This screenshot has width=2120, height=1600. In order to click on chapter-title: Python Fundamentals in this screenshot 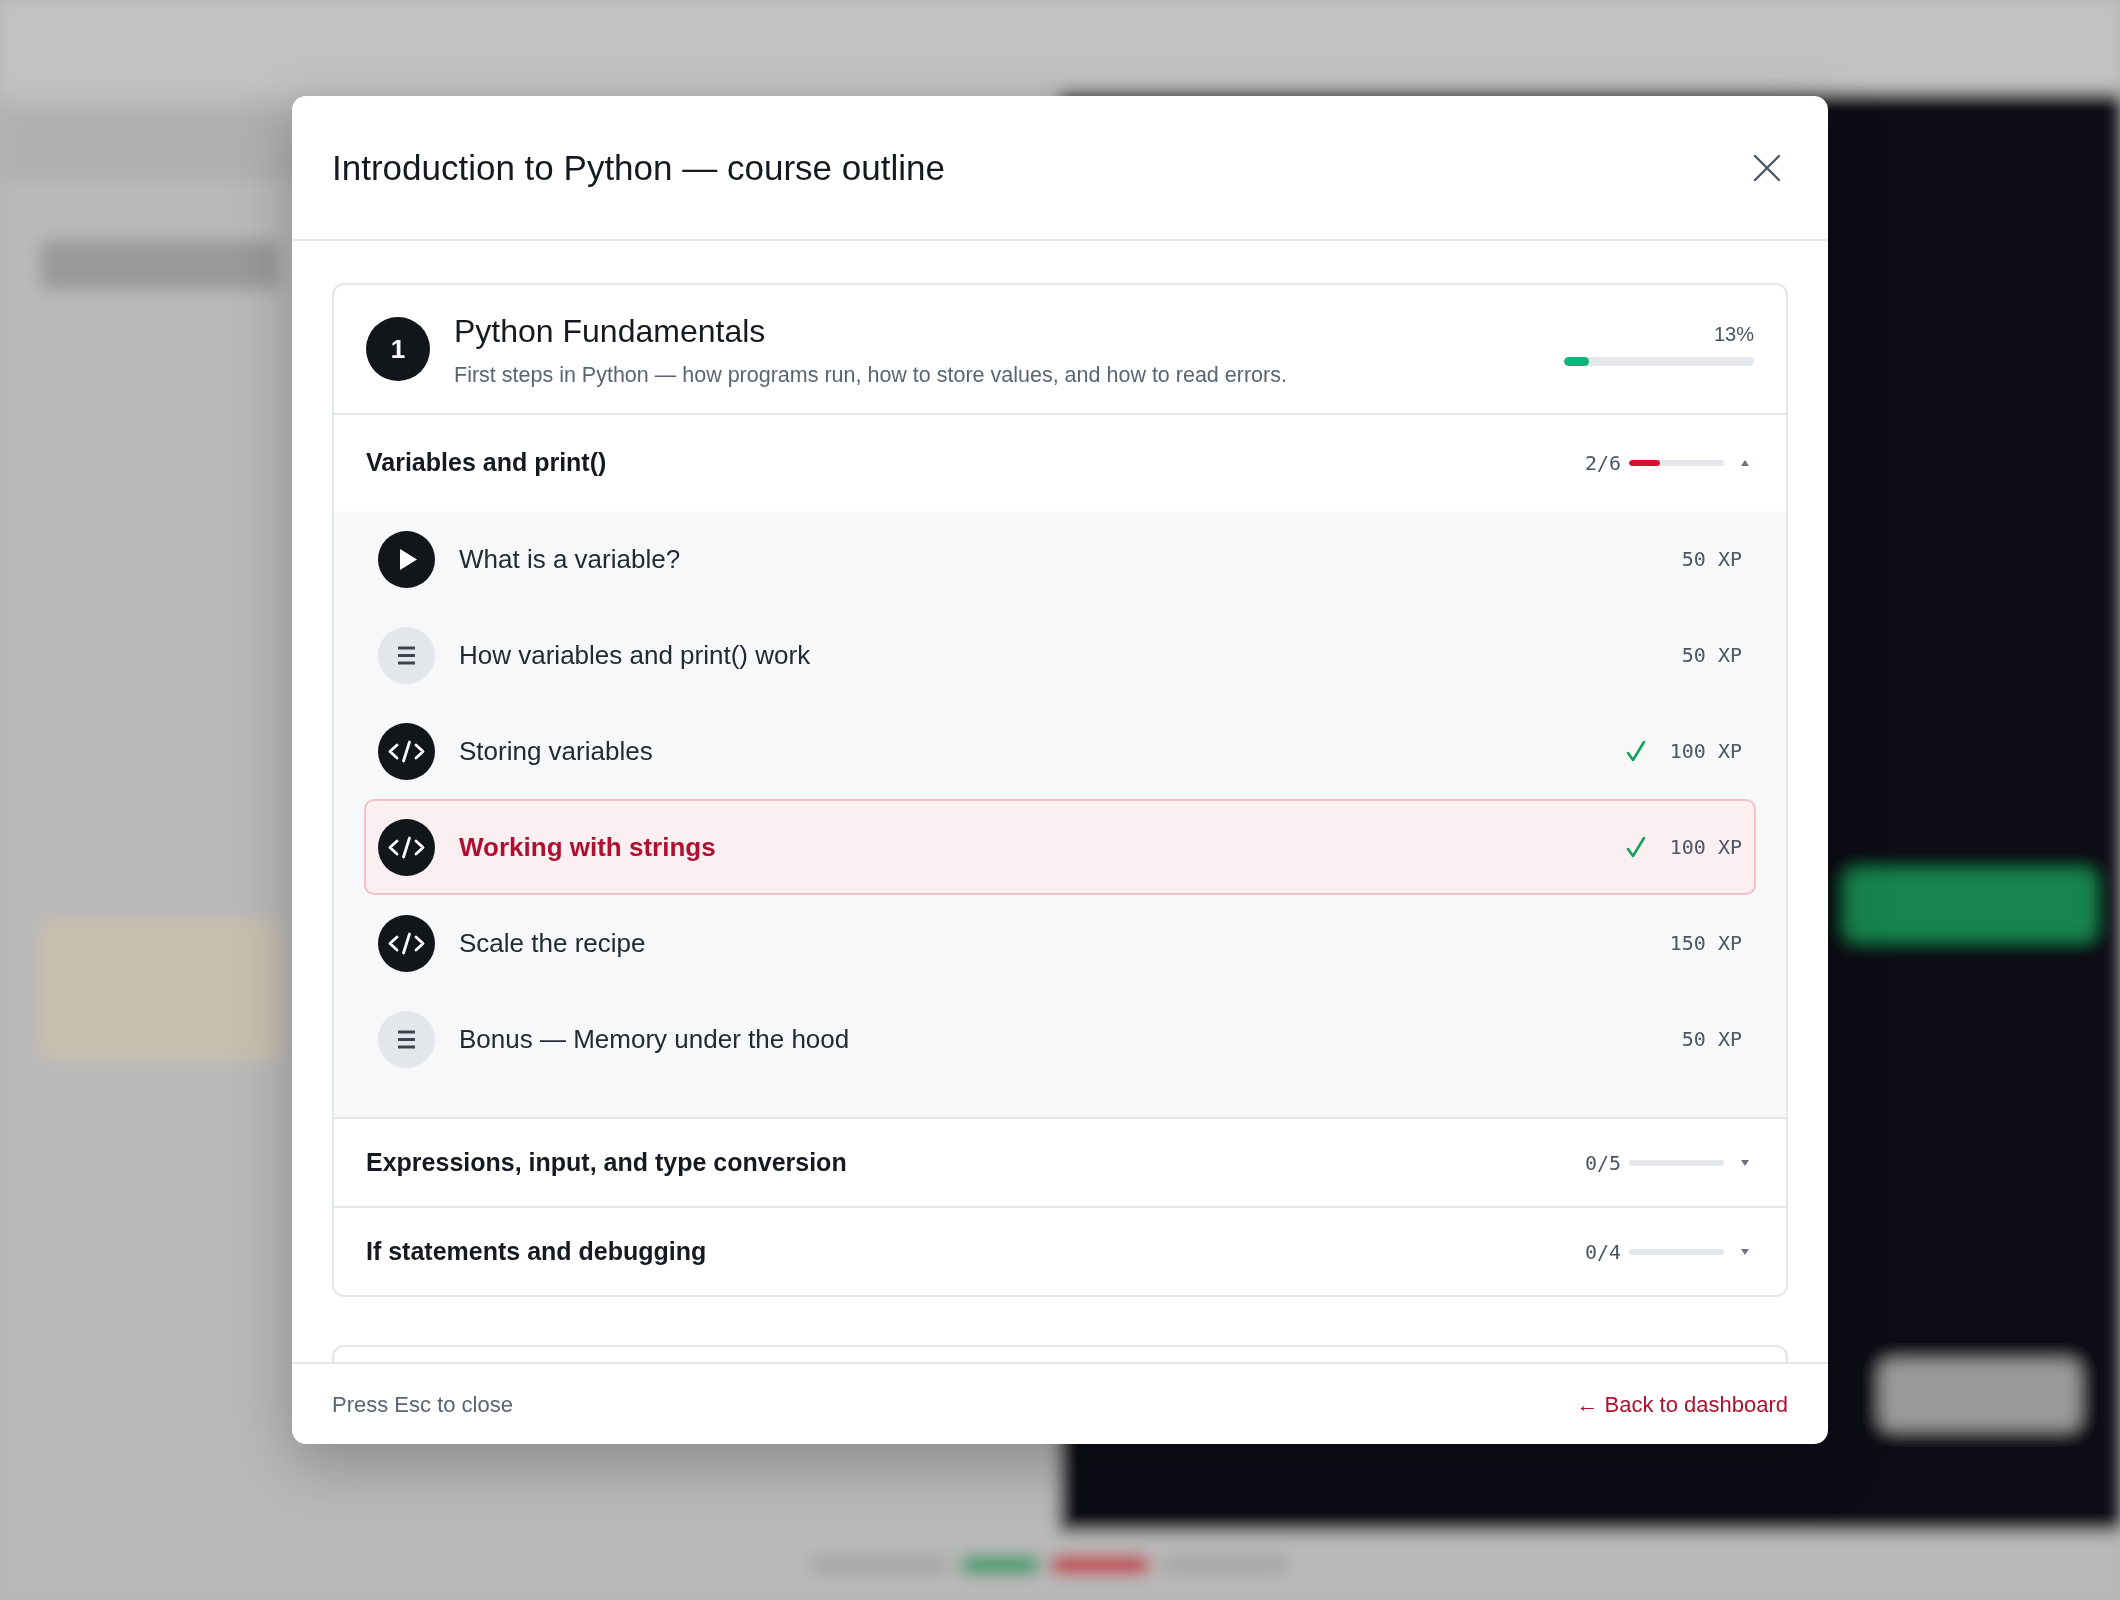, I will do `click(610, 331)`.